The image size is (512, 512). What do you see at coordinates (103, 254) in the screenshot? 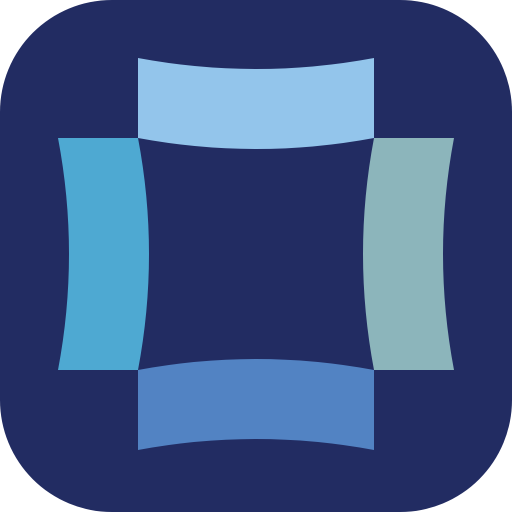
I see `left-panel` at bounding box center [103, 254].